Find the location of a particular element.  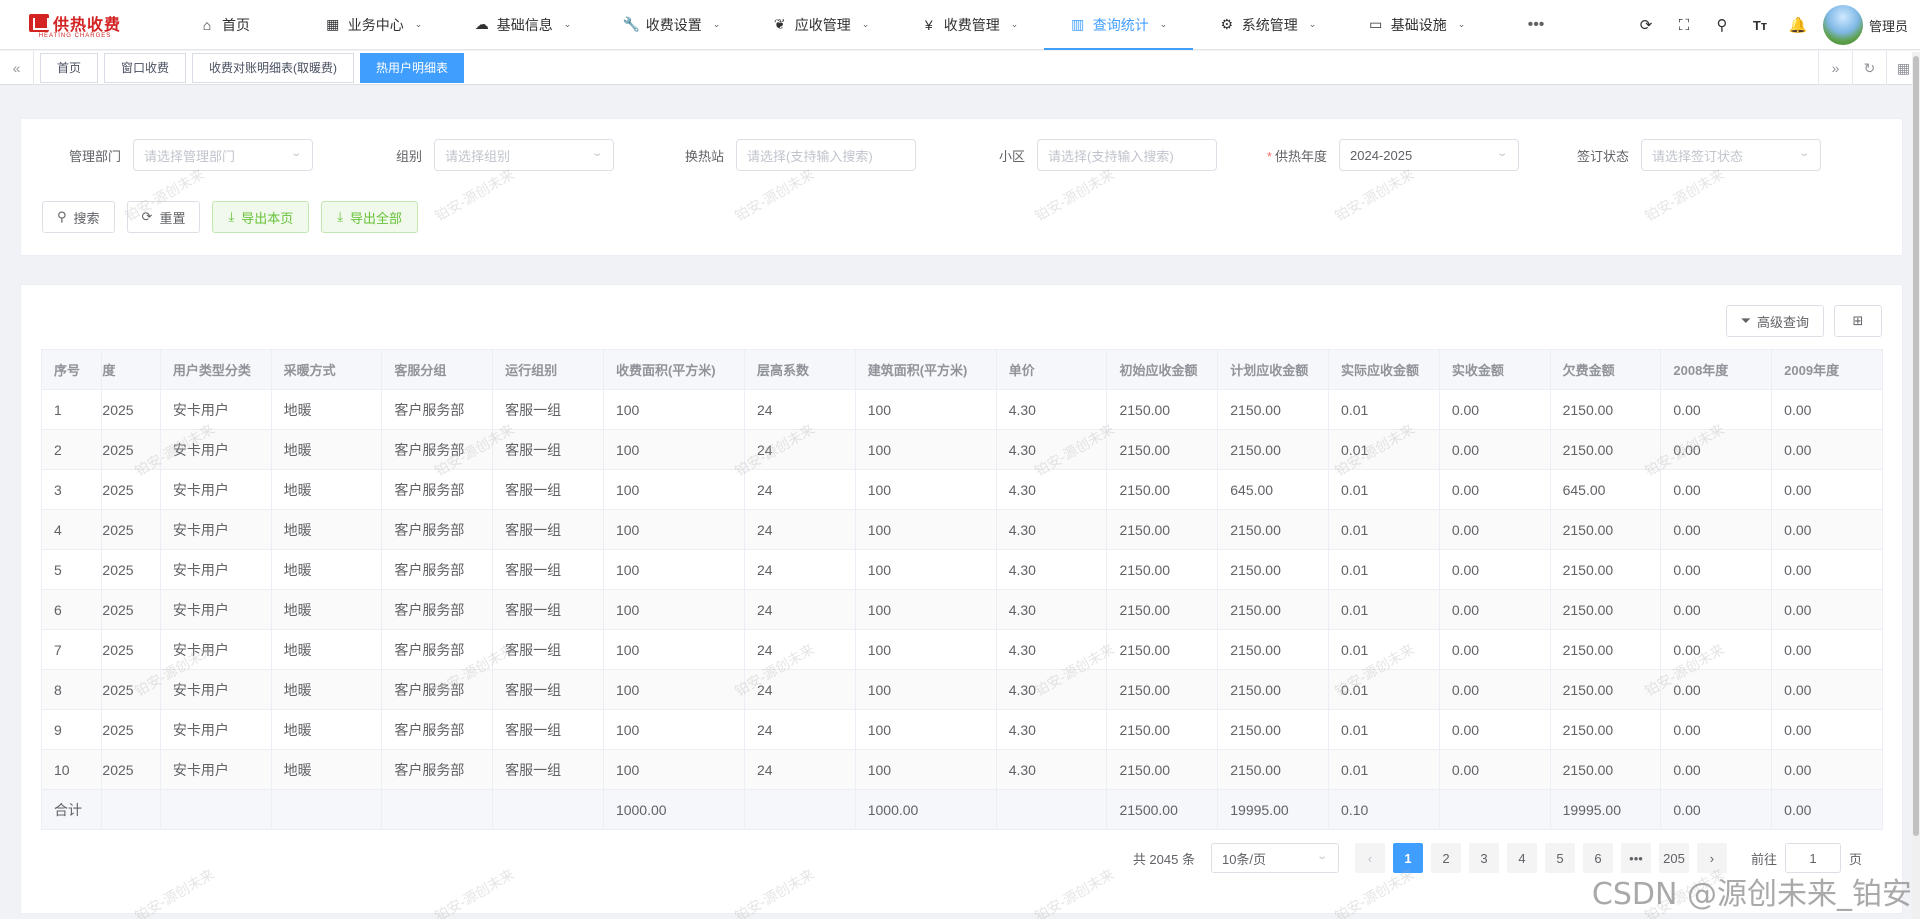

fullscreen-icon: ⛶ is located at coordinates (1684, 25).